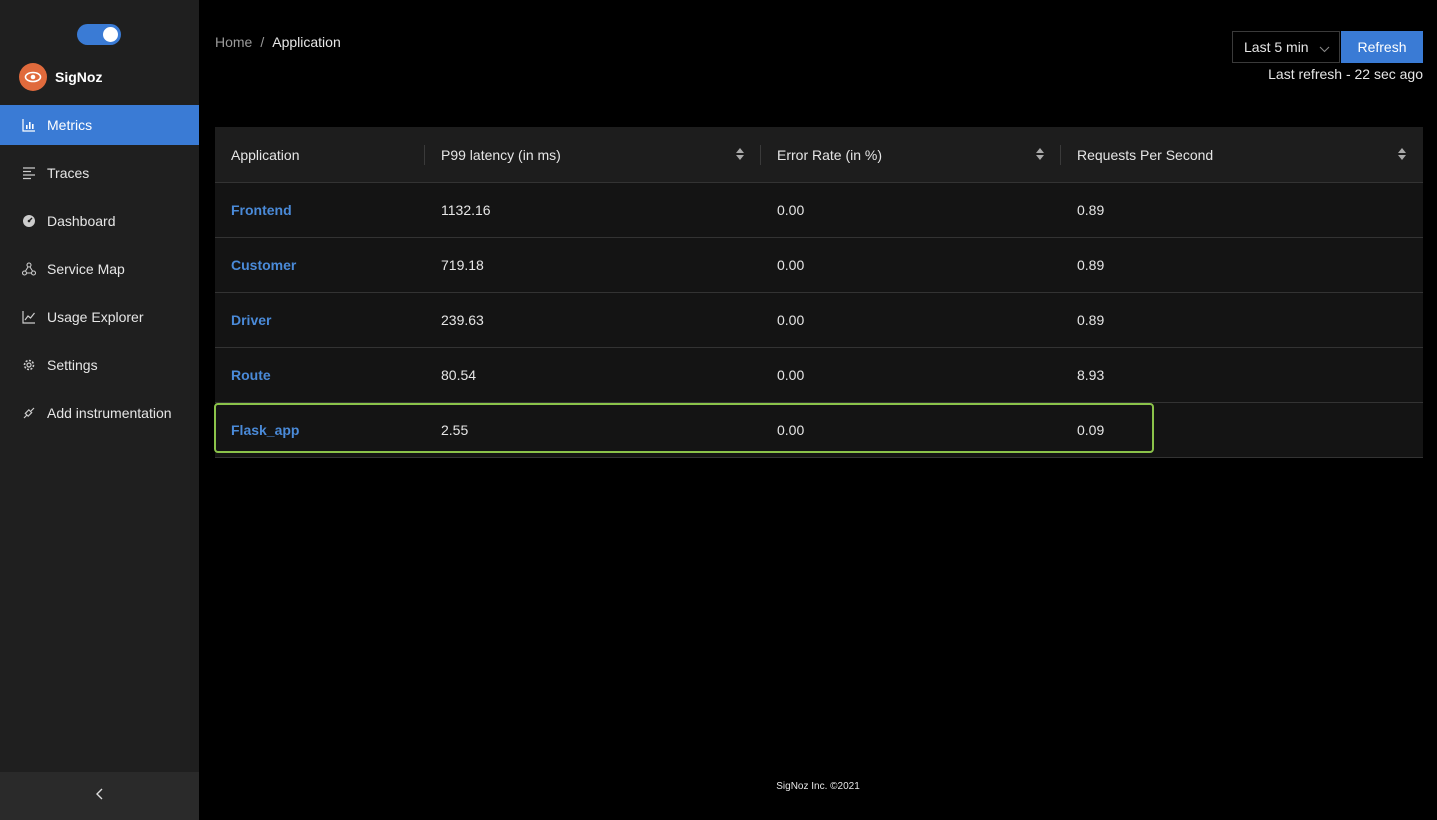 The width and height of the screenshot is (1437, 820). What do you see at coordinates (265, 154) in the screenshot?
I see `column-label: Application` at bounding box center [265, 154].